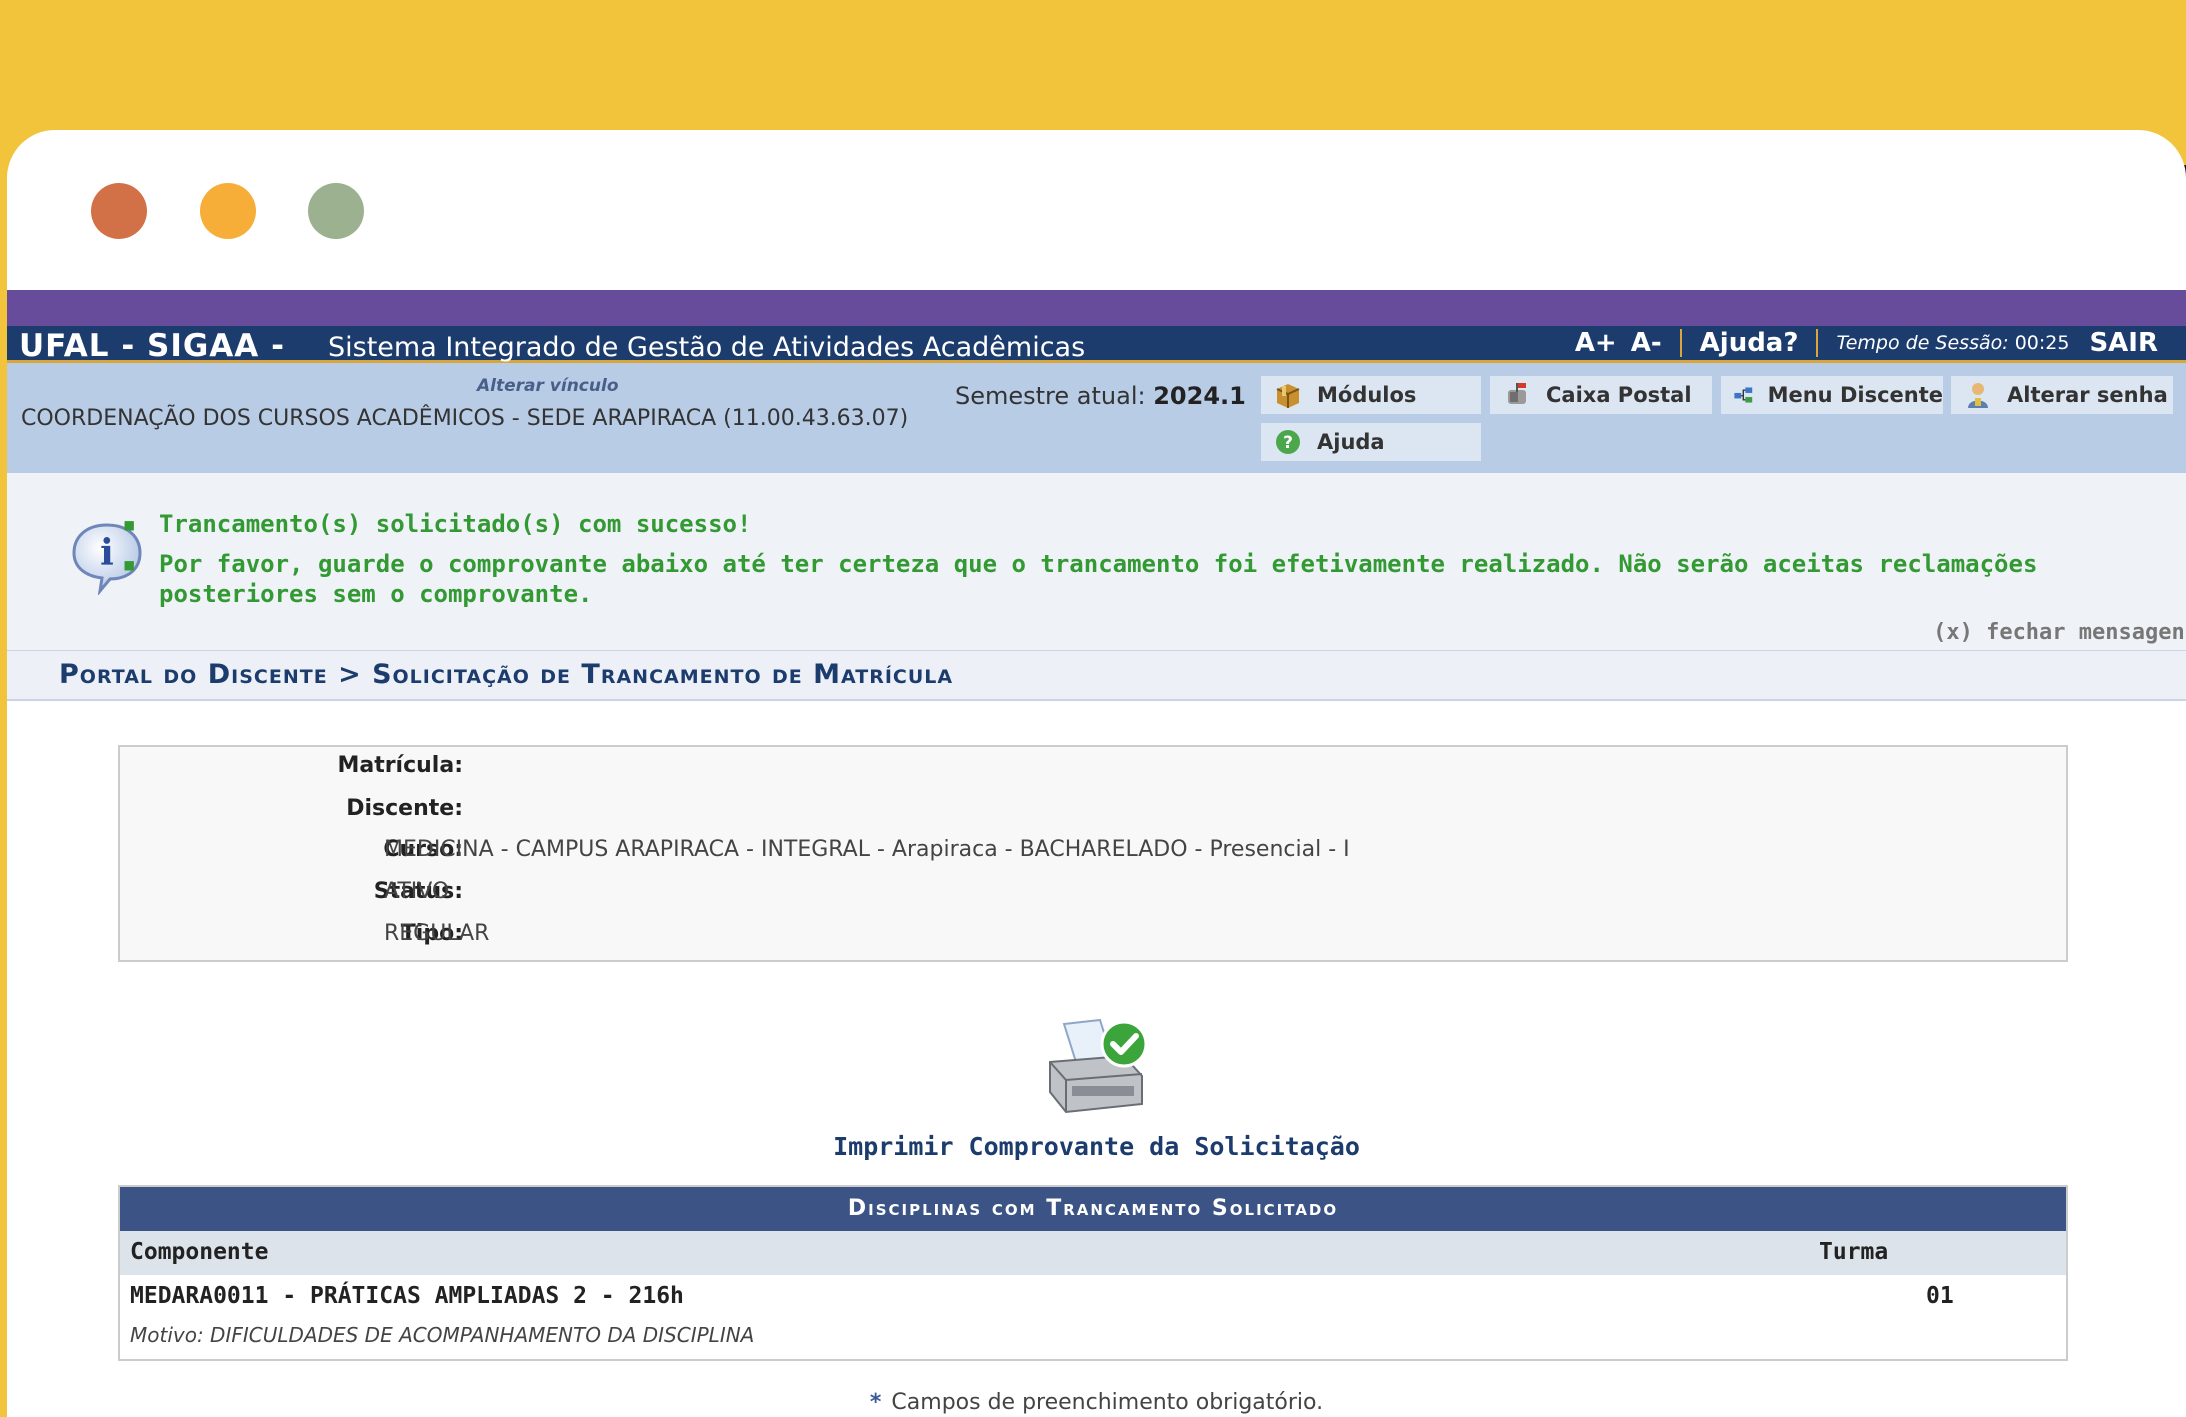 This screenshot has height=1417, width=2186. Describe the element at coordinates (1596, 343) in the screenshot. I see `font-increase-button: A+` at that location.